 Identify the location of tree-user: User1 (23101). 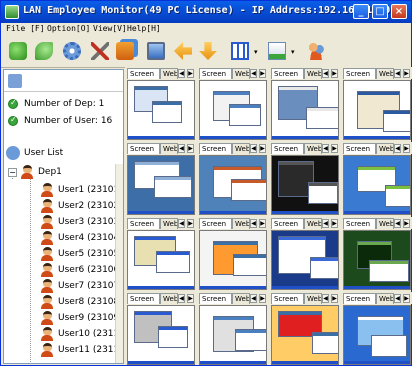
(81, 191).